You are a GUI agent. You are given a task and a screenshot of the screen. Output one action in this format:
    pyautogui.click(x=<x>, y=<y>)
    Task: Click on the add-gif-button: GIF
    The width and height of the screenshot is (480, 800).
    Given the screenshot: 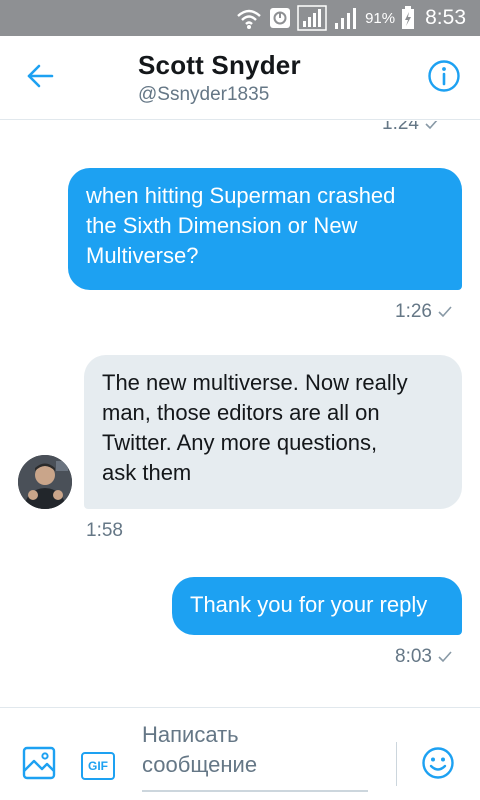 What is the action you would take?
    pyautogui.click(x=98, y=766)
    